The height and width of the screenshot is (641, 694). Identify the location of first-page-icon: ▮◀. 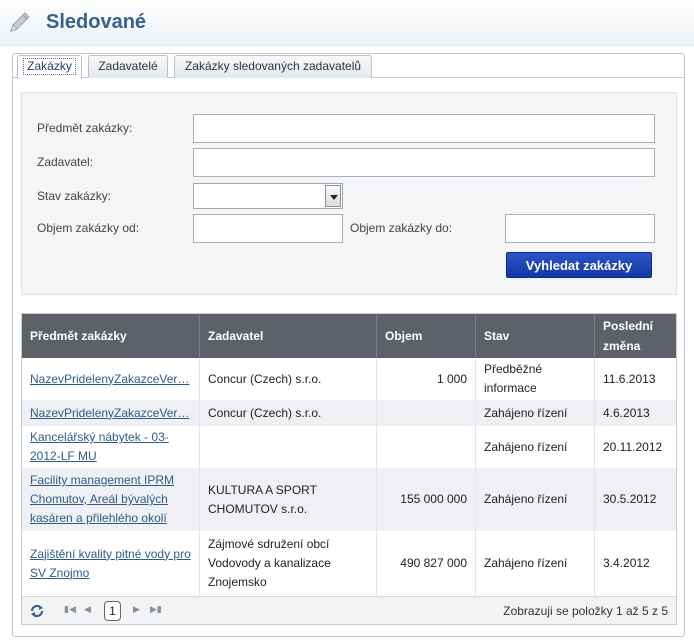
(70, 609).